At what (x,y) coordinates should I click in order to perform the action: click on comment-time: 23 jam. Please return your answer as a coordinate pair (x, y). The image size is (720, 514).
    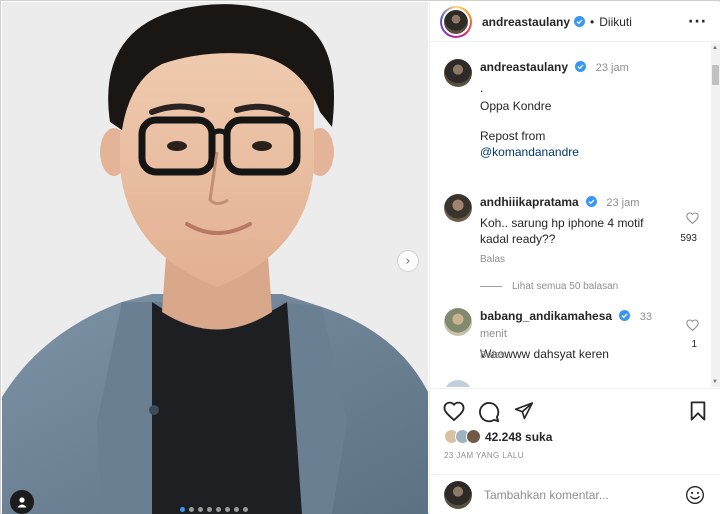
    Looking at the image, I should click on (623, 203).